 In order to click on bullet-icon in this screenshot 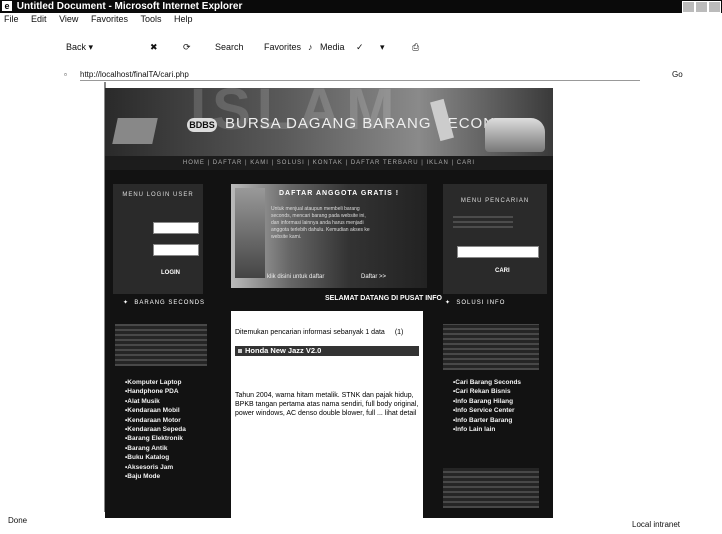, I will do `click(240, 351)`.